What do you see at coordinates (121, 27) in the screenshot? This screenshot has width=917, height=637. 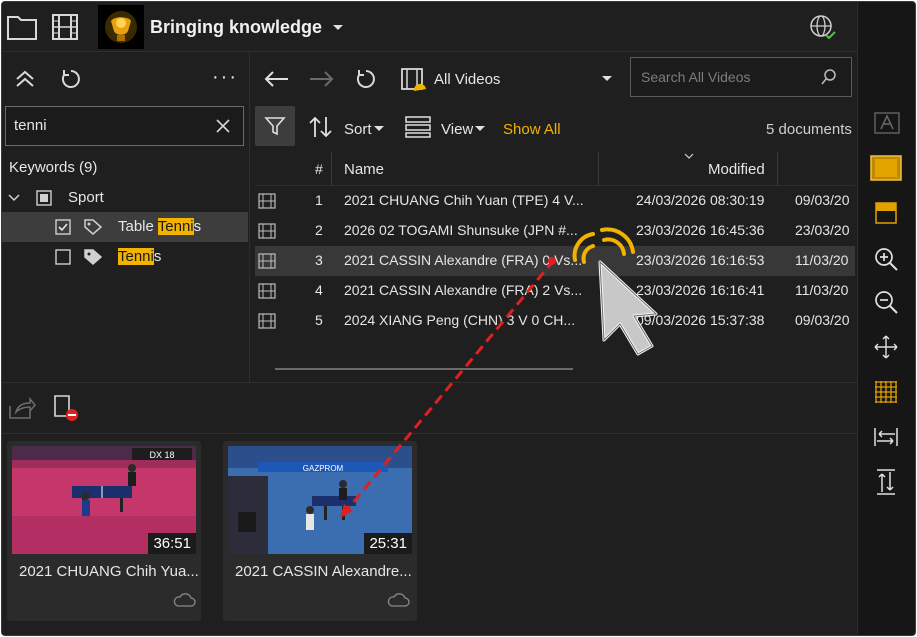 I see `app-logo` at bounding box center [121, 27].